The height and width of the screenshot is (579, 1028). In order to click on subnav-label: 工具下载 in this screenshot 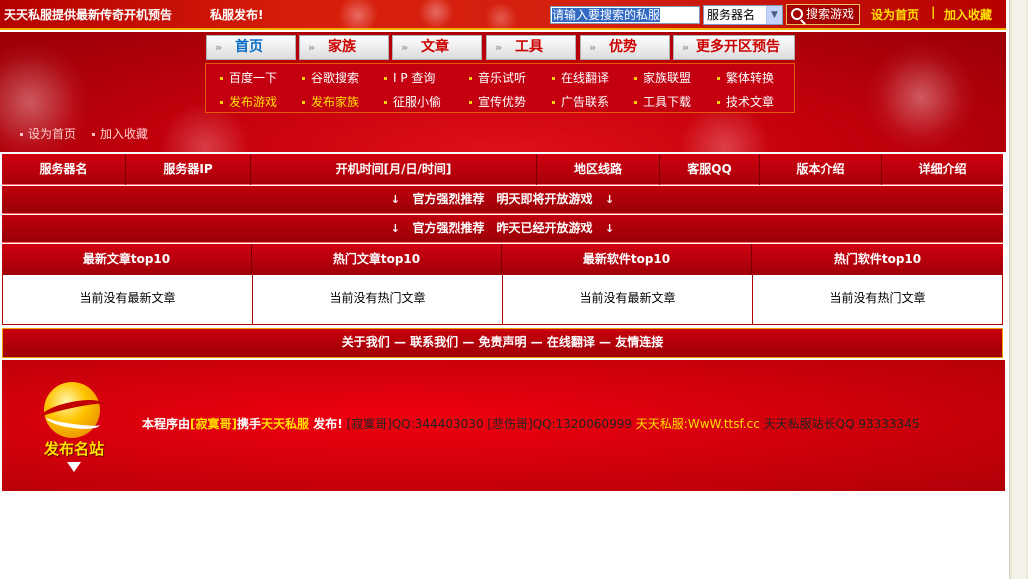, I will do `click(667, 102)`.